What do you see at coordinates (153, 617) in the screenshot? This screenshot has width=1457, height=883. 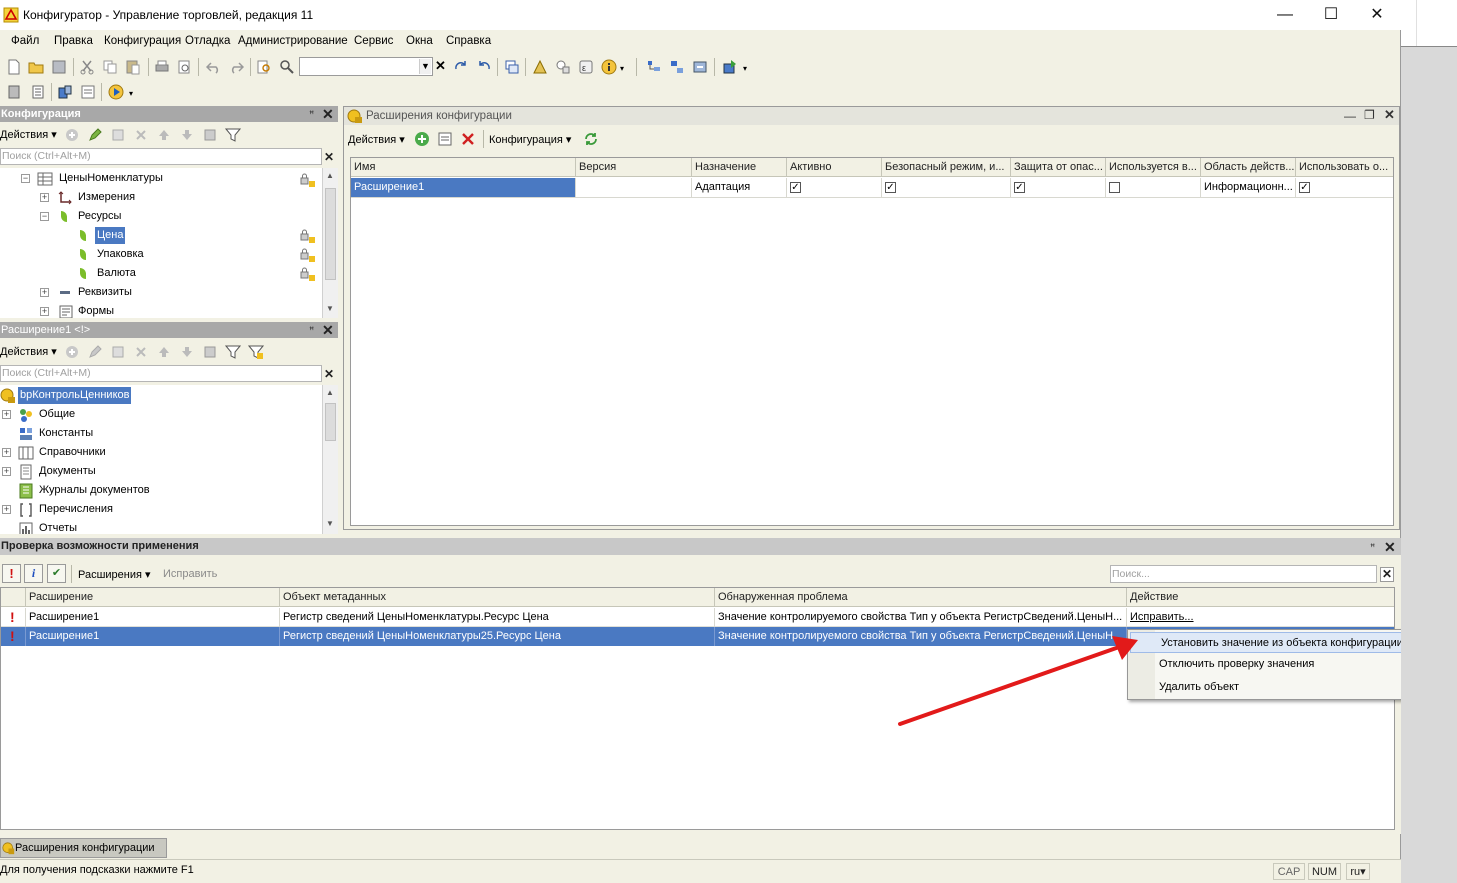 I see `cell-extension: Расширение1` at bounding box center [153, 617].